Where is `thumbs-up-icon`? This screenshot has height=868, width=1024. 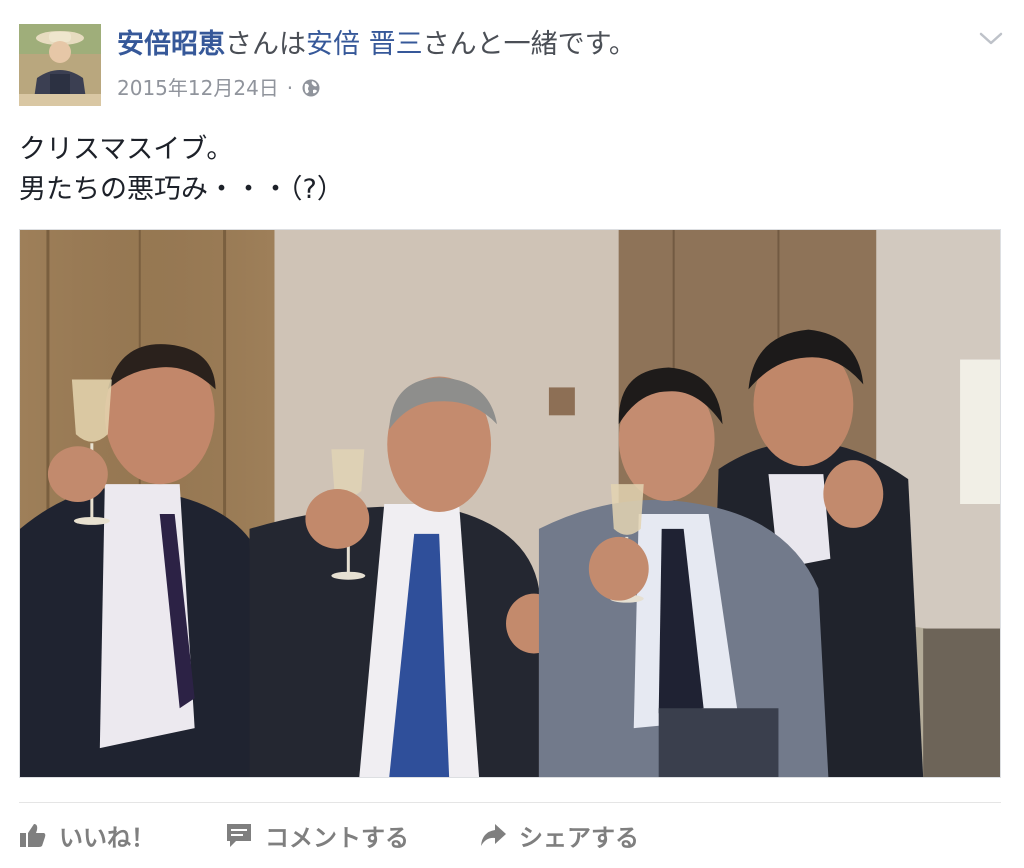 thumbs-up-icon is located at coordinates (33, 835).